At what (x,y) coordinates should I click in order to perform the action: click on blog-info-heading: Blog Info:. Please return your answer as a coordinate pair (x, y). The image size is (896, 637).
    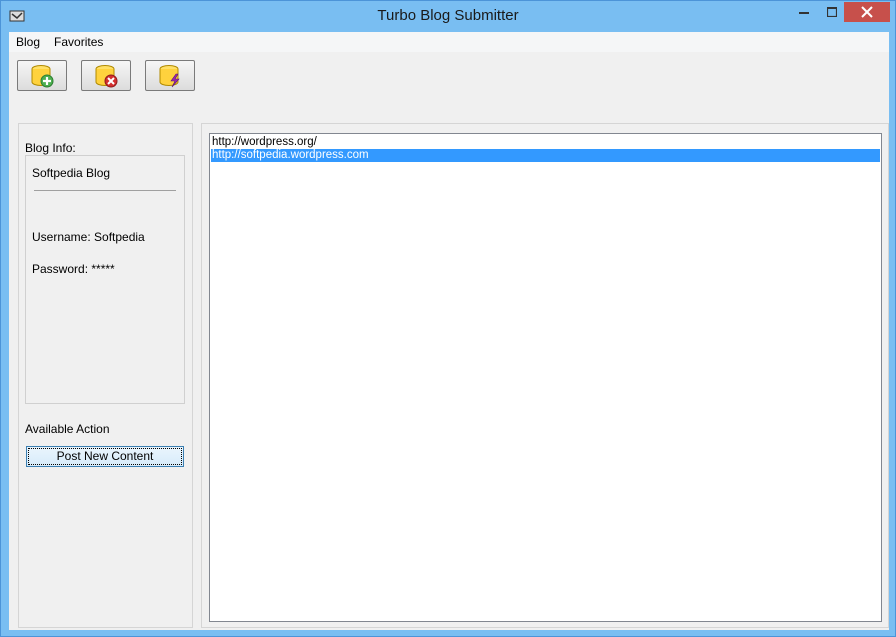
    Looking at the image, I should click on (50, 148).